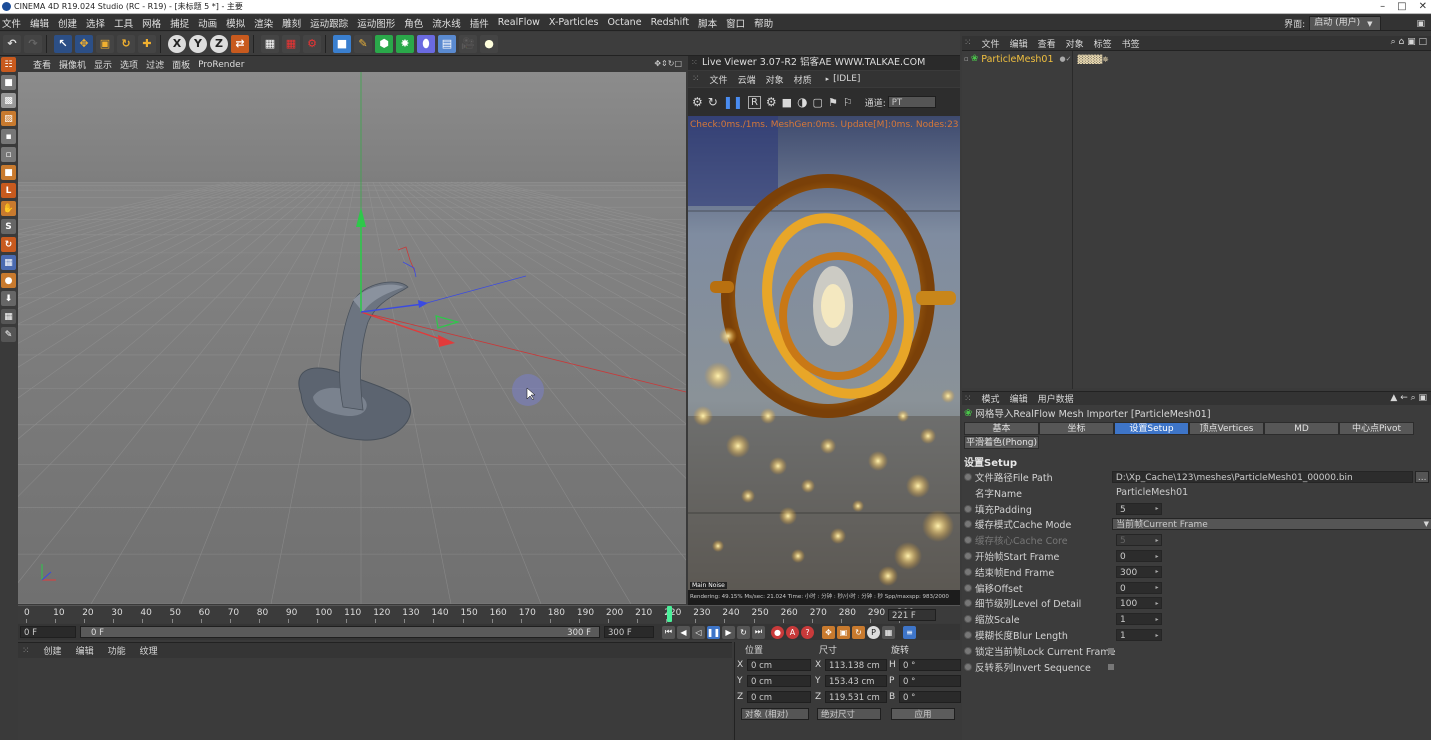  Describe the element at coordinates (713, 102) in the screenshot. I see `lv-refresh-icon: ↻` at that location.